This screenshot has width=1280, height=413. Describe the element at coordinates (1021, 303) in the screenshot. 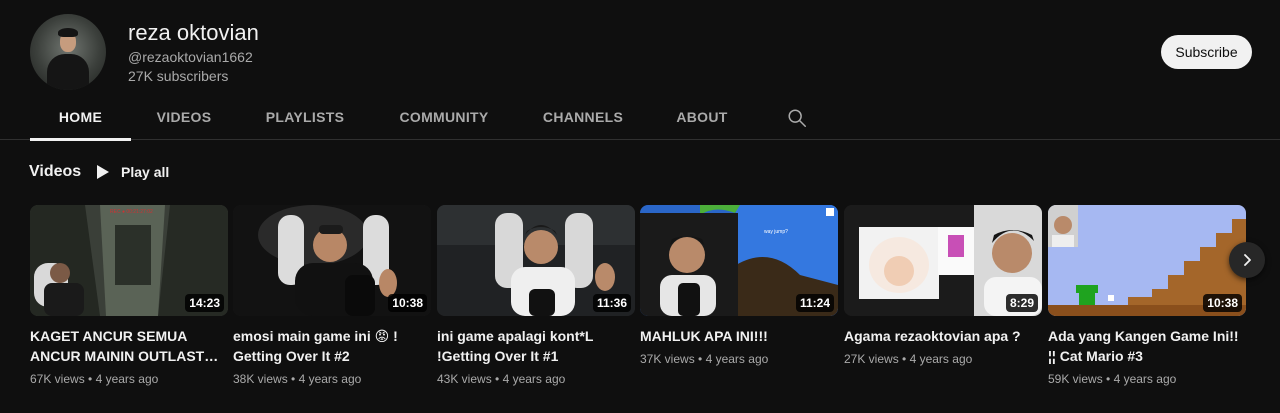

I see `video-duration: 8:29` at that location.